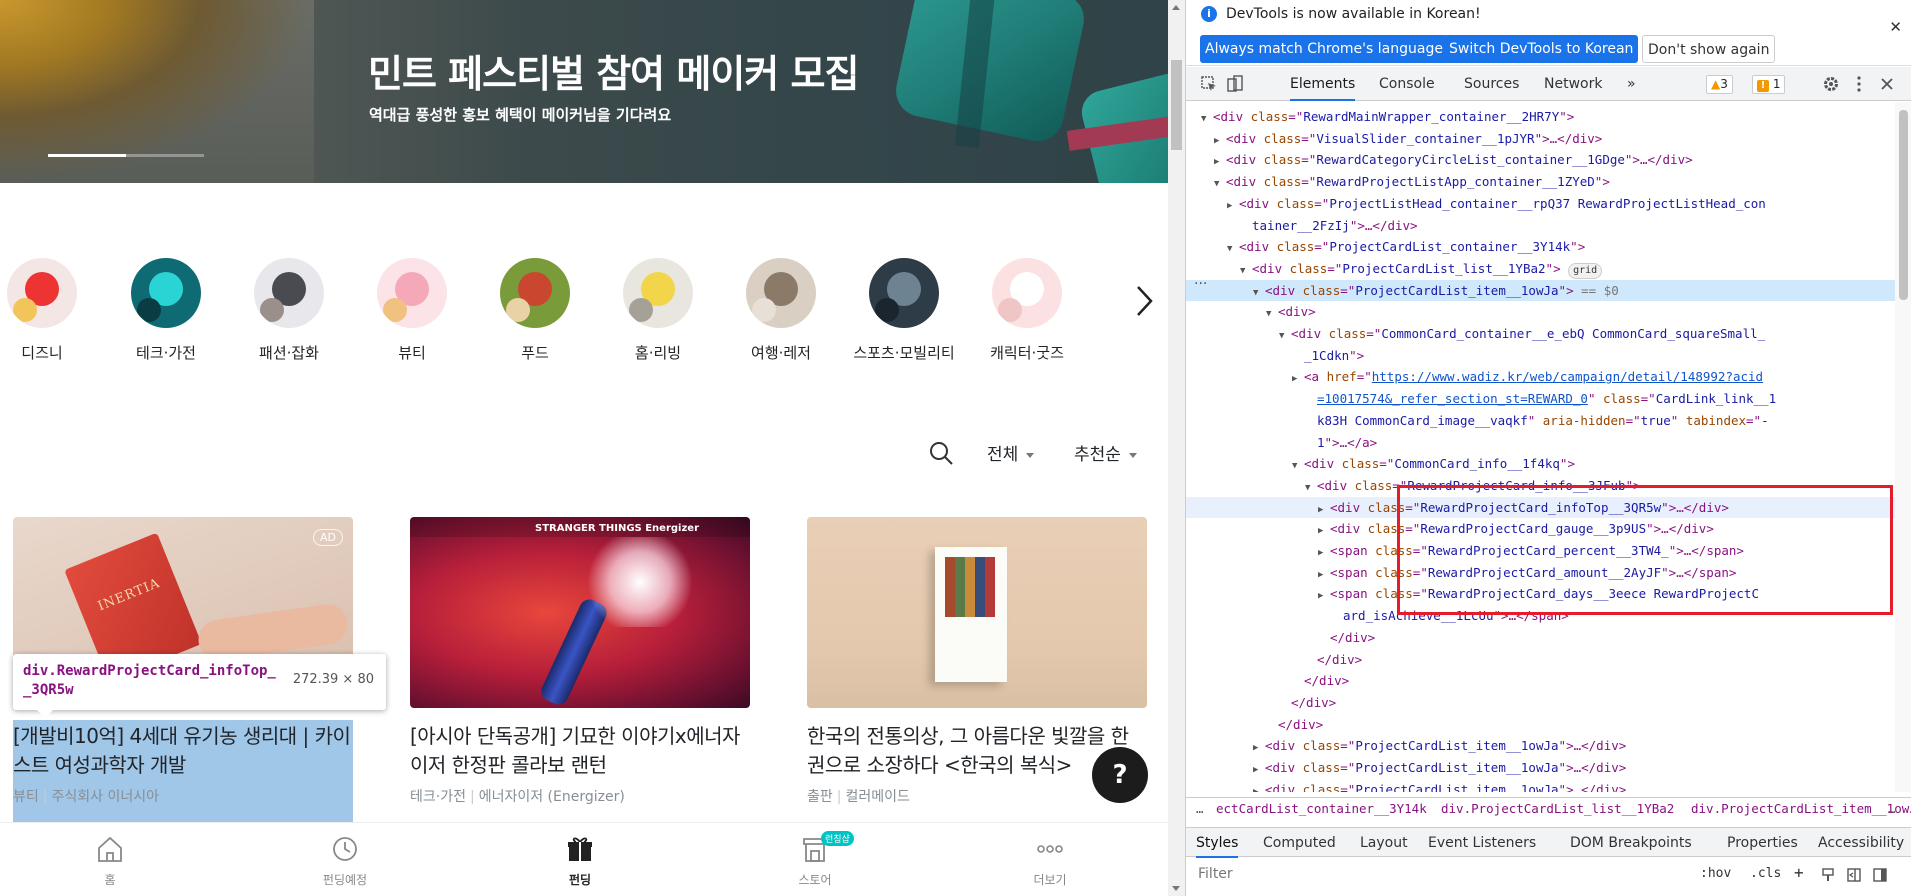 This screenshot has height=896, width=1911. What do you see at coordinates (1259, 787) in the screenshot?
I see `expand-right-icon: ▶` at bounding box center [1259, 787].